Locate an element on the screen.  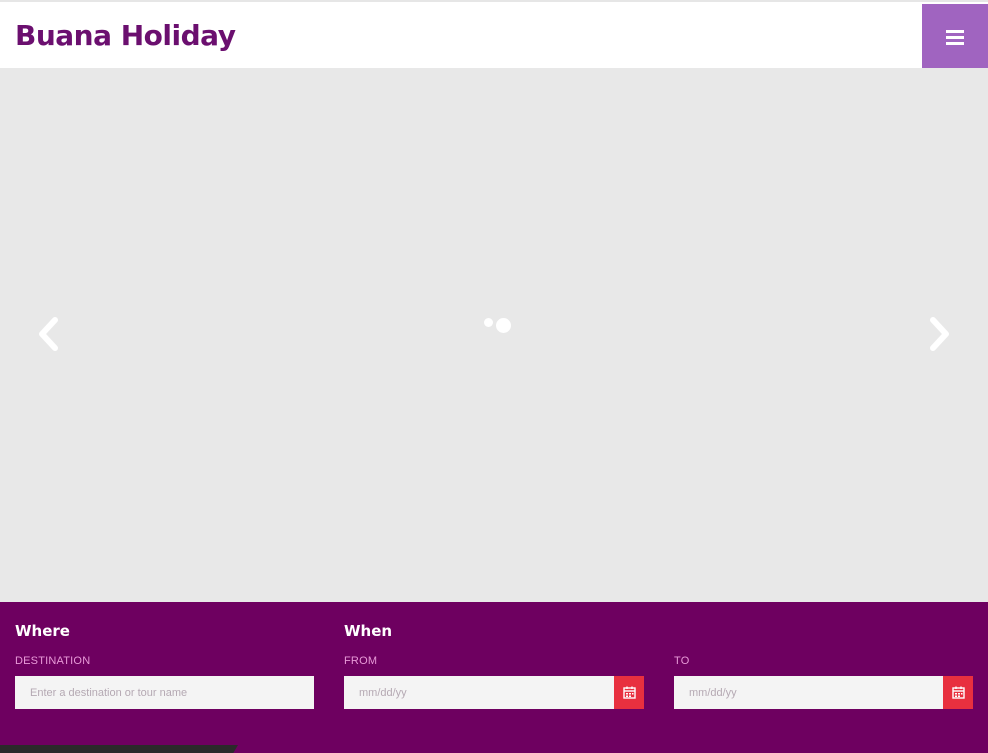
to-date-input is located at coordinates (808, 692).